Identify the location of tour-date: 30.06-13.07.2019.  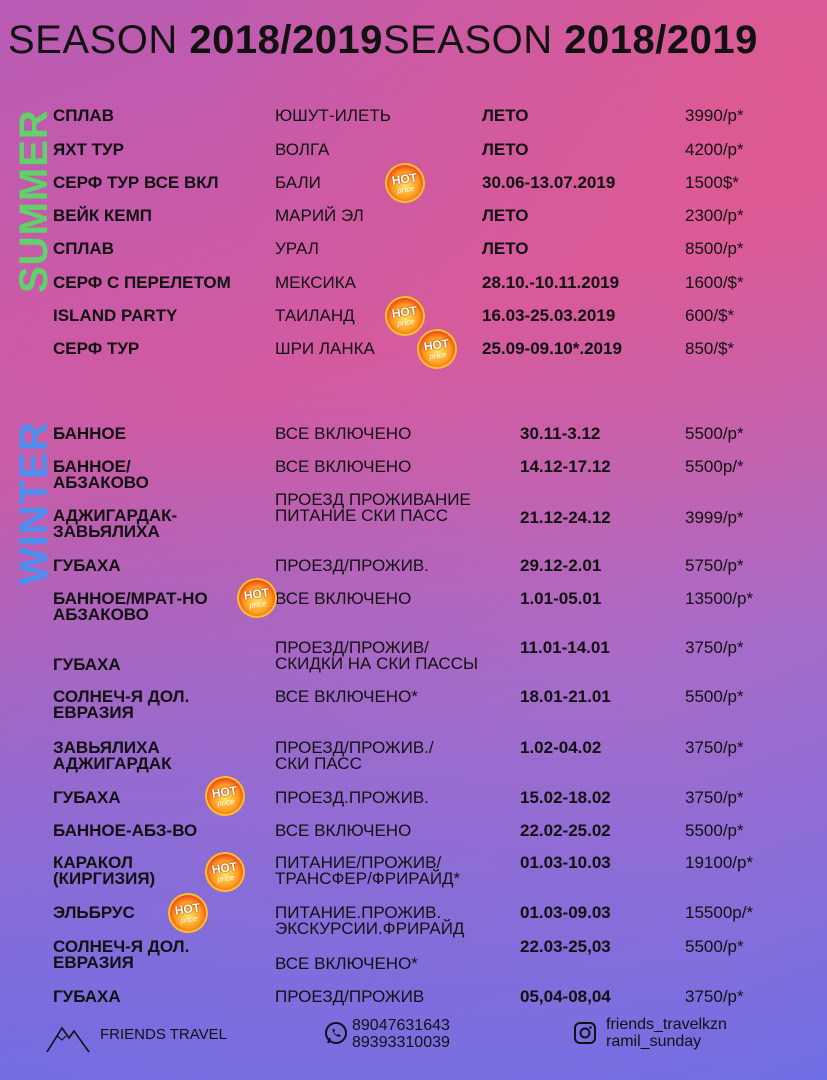
(549, 182).